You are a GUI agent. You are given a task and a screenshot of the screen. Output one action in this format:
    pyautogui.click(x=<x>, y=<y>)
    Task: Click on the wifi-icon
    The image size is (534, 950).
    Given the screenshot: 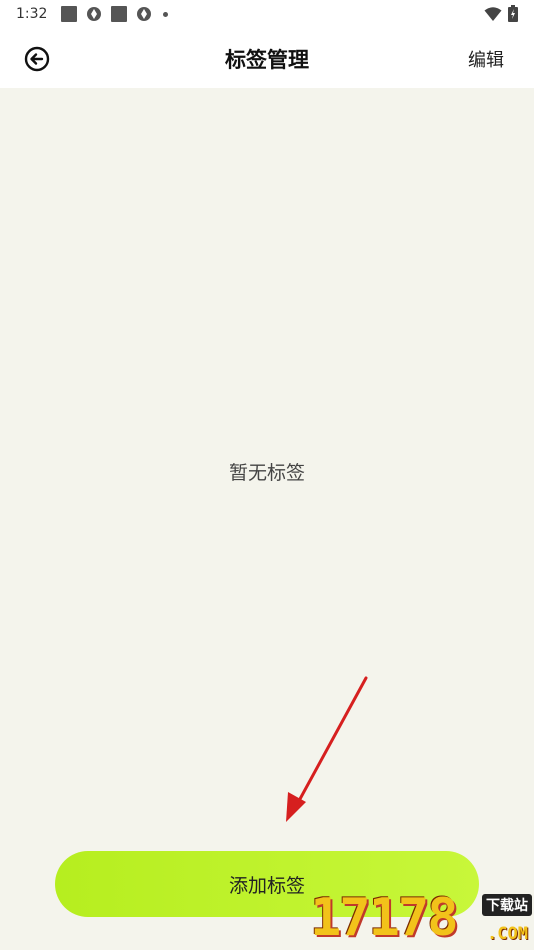 What is the action you would take?
    pyautogui.click(x=493, y=16)
    